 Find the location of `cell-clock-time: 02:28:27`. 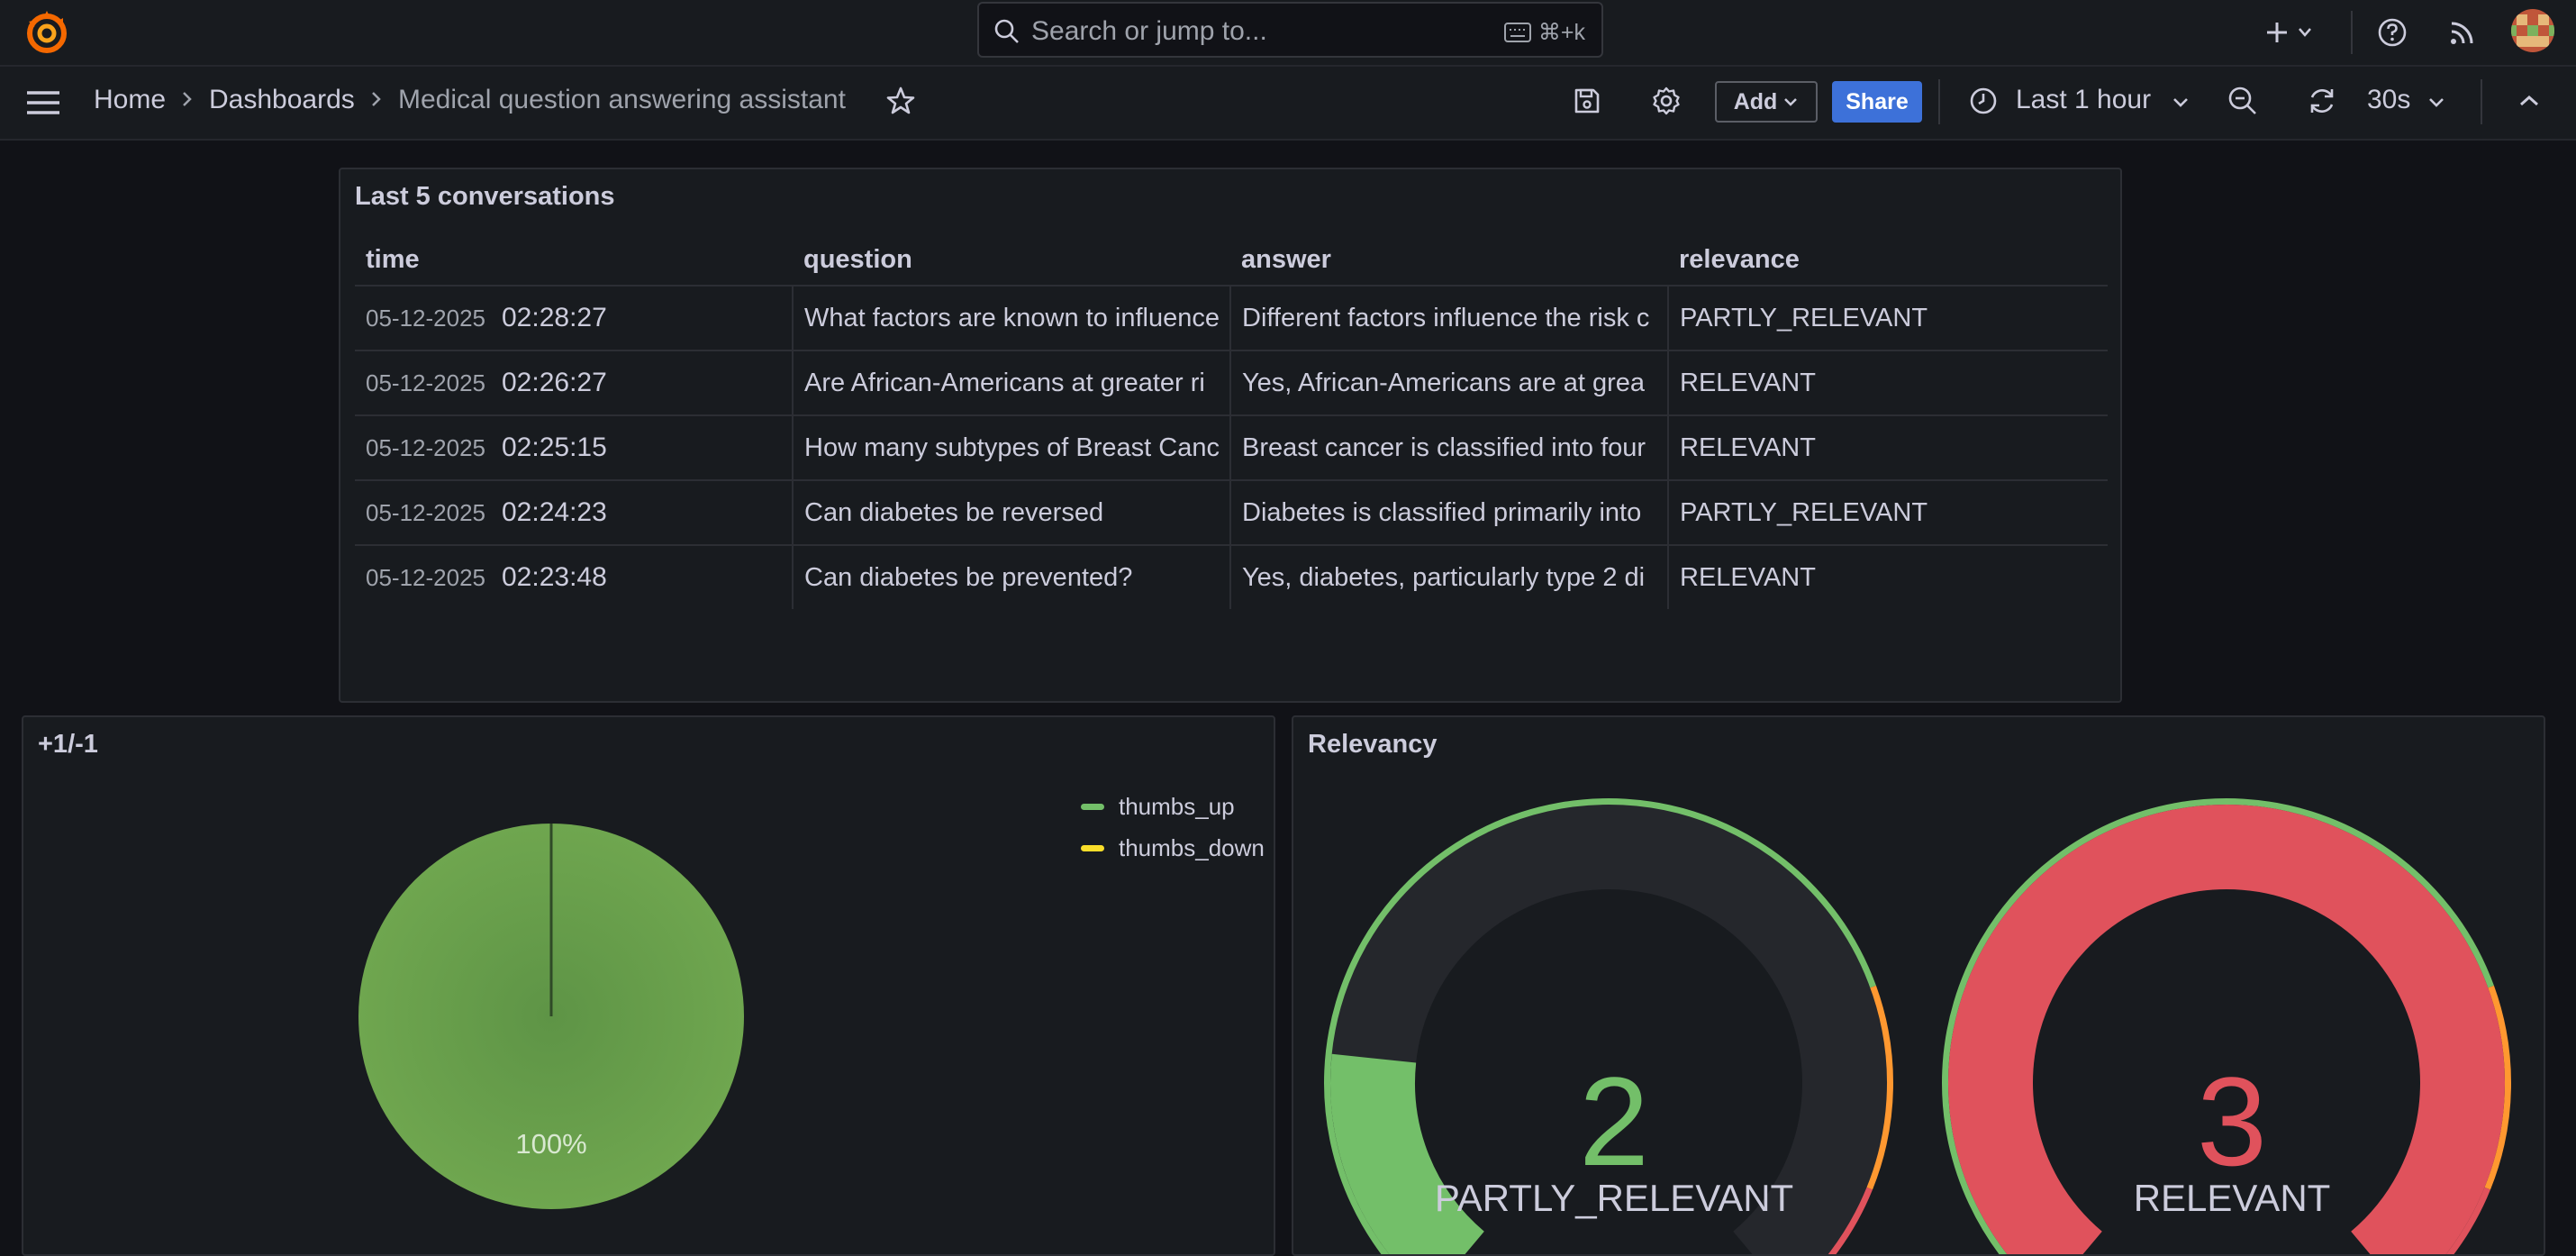

cell-clock-time: 02:28:27 is located at coordinates (554, 317).